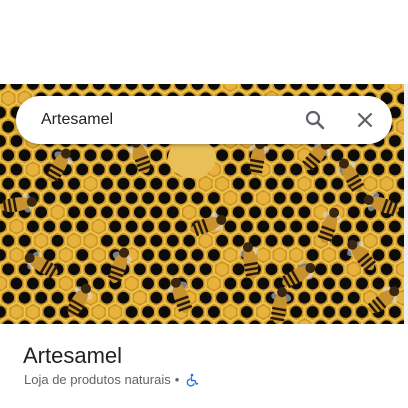 Image resolution: width=408 pixels, height=408 pixels. Describe the element at coordinates (192, 158) in the screenshot. I see `capped-cell` at that location.